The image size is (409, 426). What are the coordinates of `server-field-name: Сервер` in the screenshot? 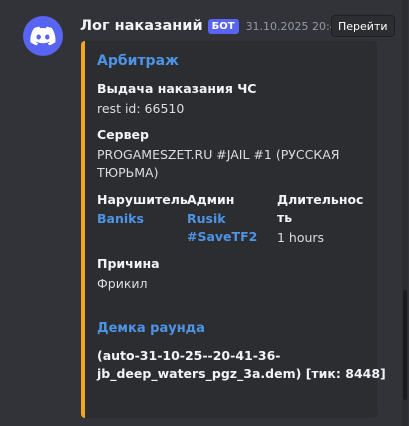 It's located at (123, 134).